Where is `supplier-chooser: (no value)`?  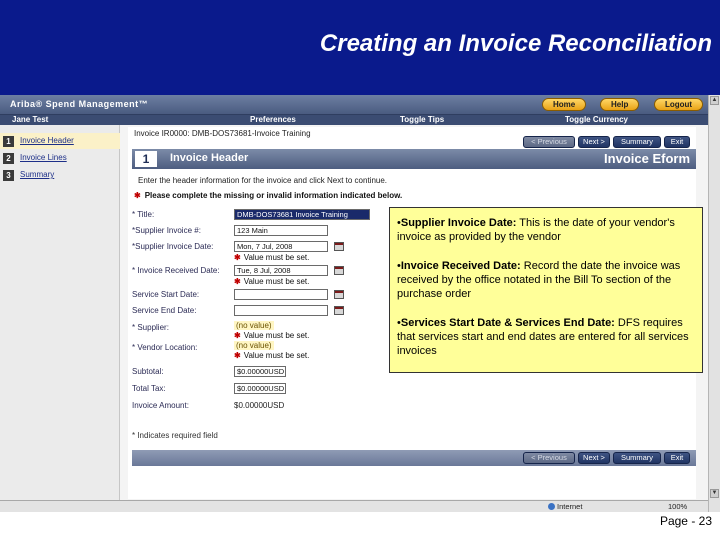
supplier-chooser: (no value) is located at coordinates (254, 325).